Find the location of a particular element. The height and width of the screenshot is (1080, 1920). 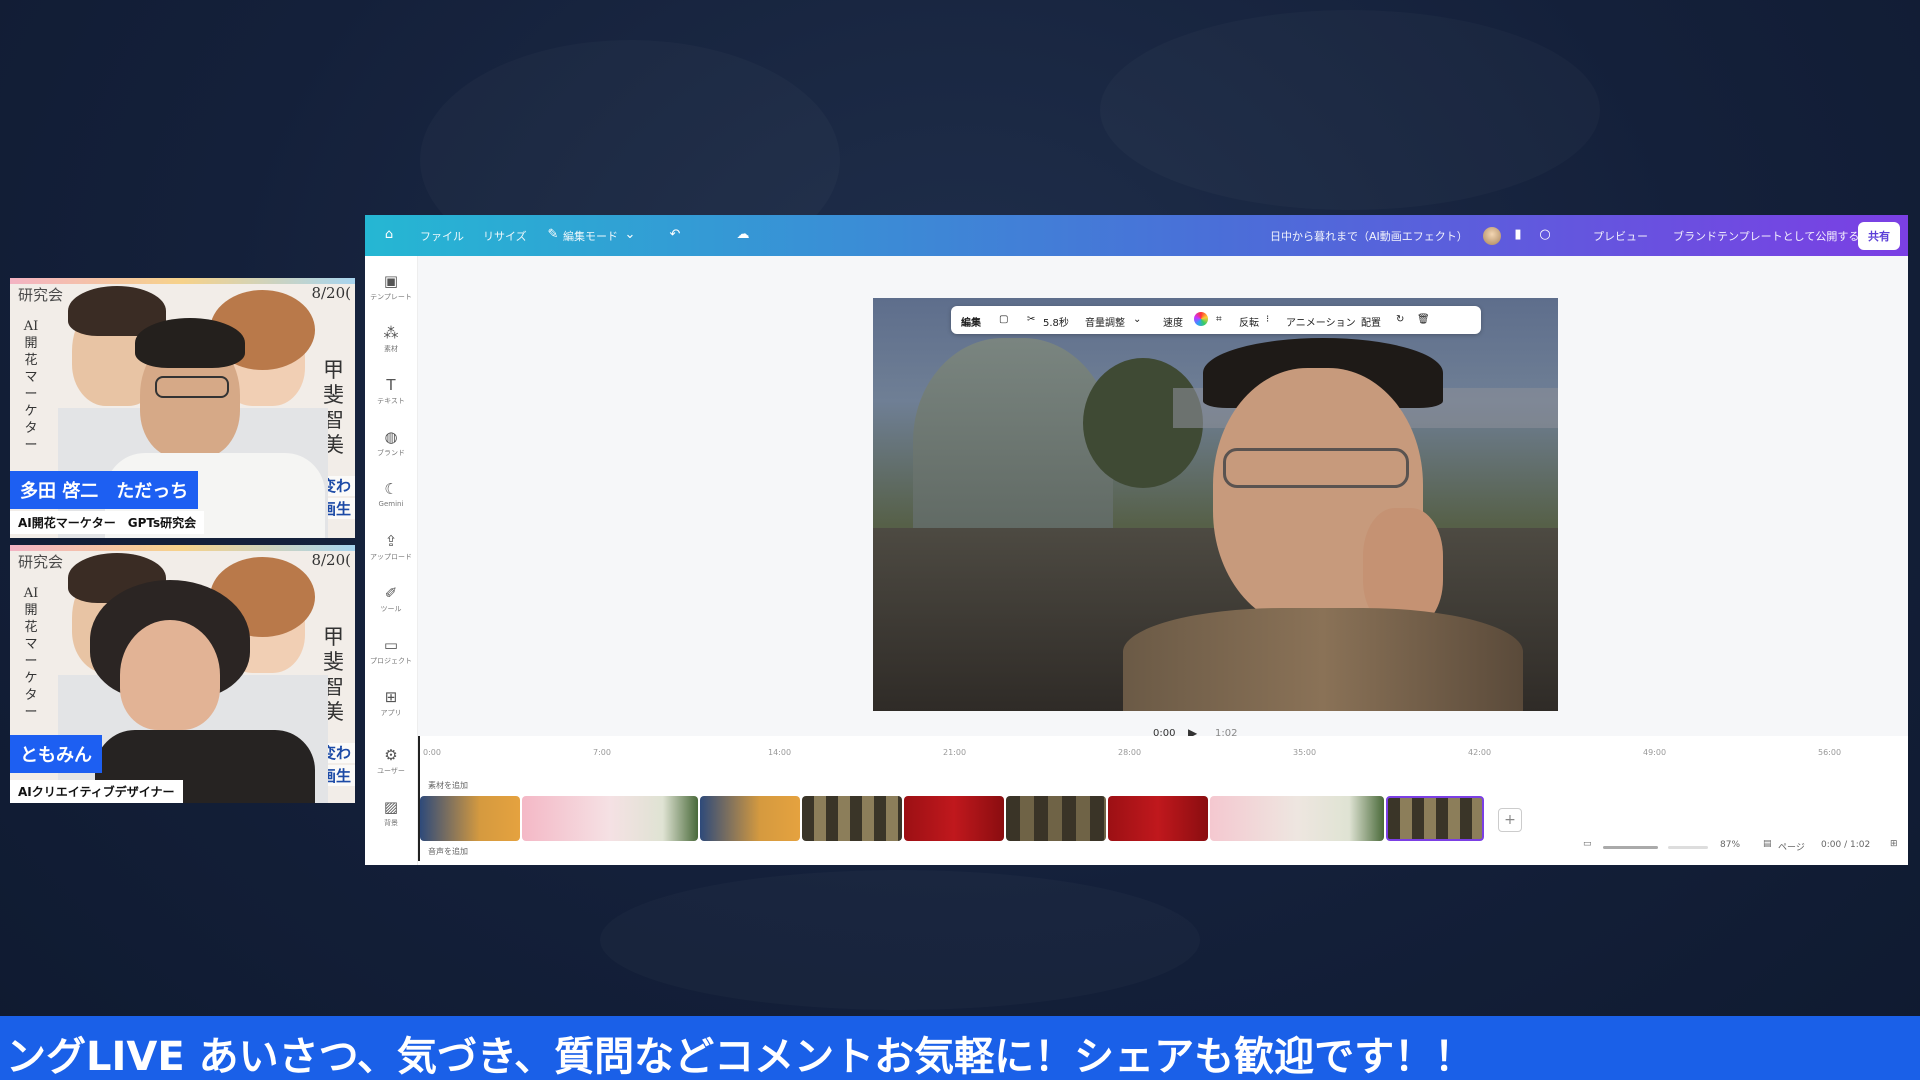

speed-button: 速度 is located at coordinates (1173, 321).